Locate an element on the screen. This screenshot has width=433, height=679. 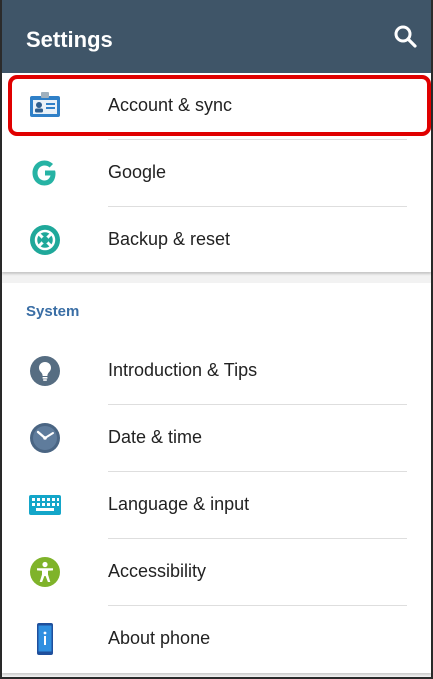
settings-item-accessibility: Accessibility is located at coordinates (216, 572).